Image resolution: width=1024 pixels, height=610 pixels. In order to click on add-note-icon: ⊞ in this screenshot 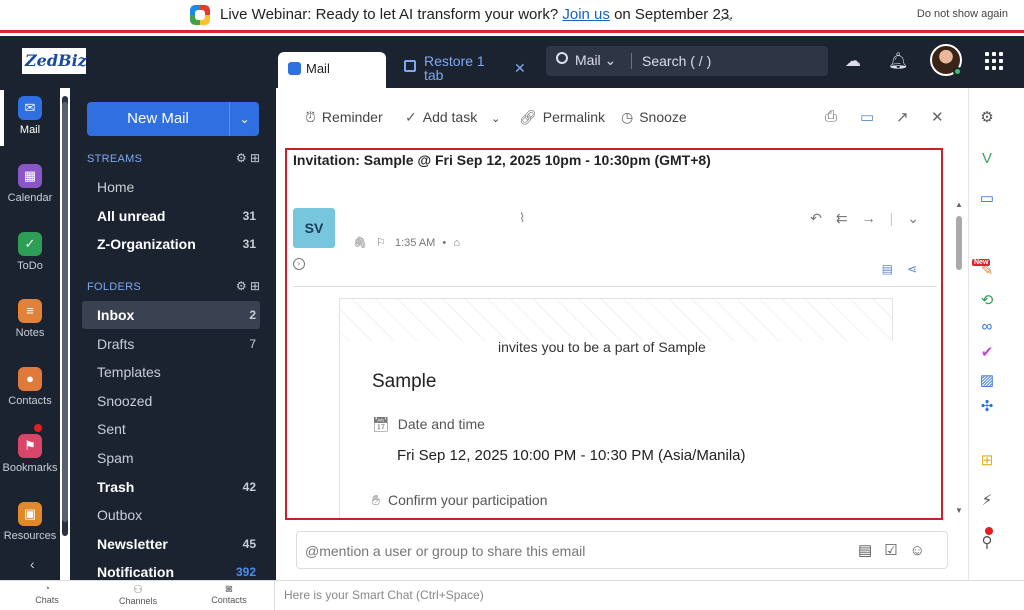, I will do `click(987, 461)`.